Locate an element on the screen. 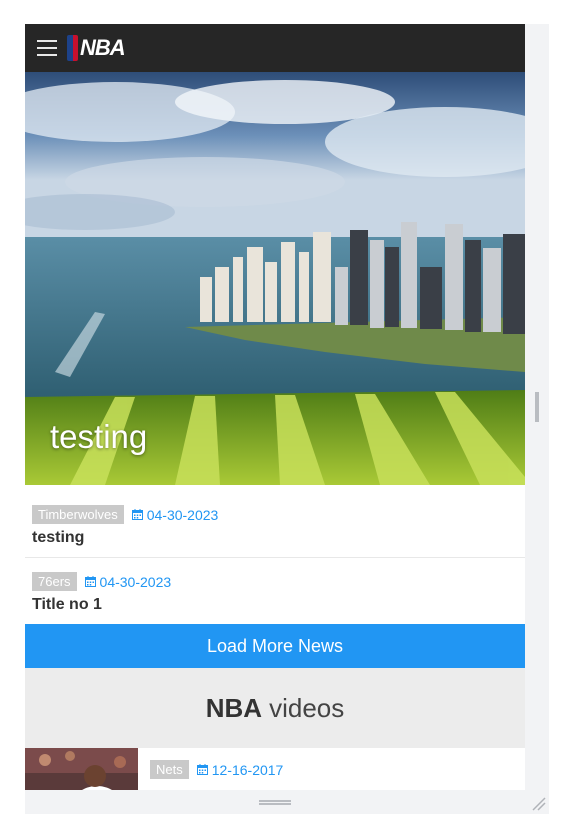  videos-heading-light: videos is located at coordinates (307, 707).